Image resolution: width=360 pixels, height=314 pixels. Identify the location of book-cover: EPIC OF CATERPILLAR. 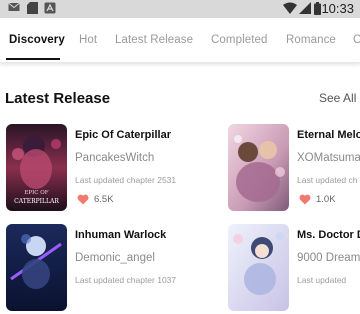
(36, 167).